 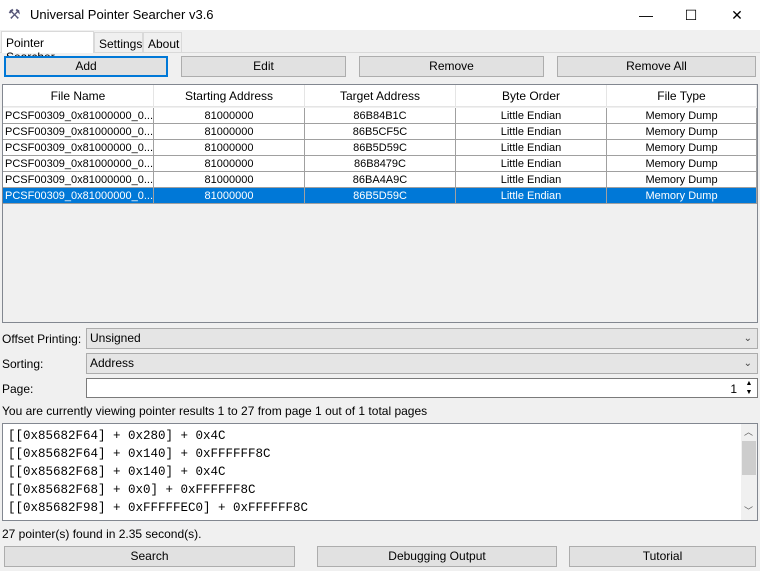 I want to click on scroll-thumb, so click(x=749, y=458).